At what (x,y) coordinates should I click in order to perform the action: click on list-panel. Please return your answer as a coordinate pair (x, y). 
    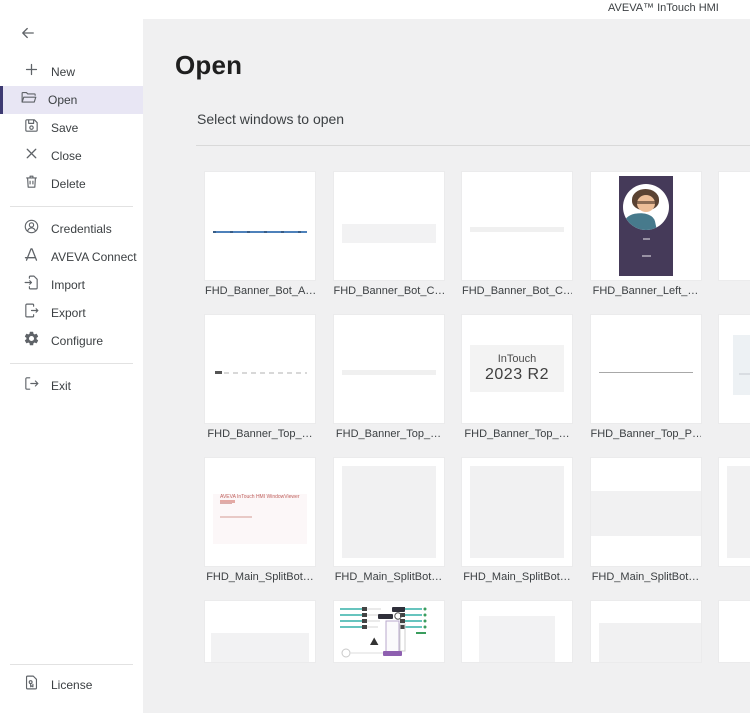
    Looking at the image, I should click on (741, 365).